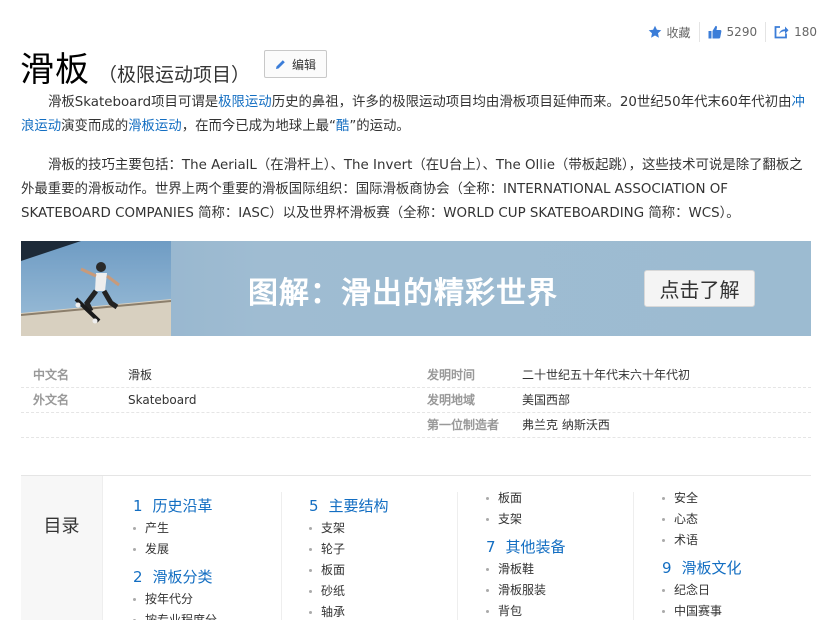  What do you see at coordinates (451, 400) in the screenshot?
I see `info-key: 发明地域` at bounding box center [451, 400].